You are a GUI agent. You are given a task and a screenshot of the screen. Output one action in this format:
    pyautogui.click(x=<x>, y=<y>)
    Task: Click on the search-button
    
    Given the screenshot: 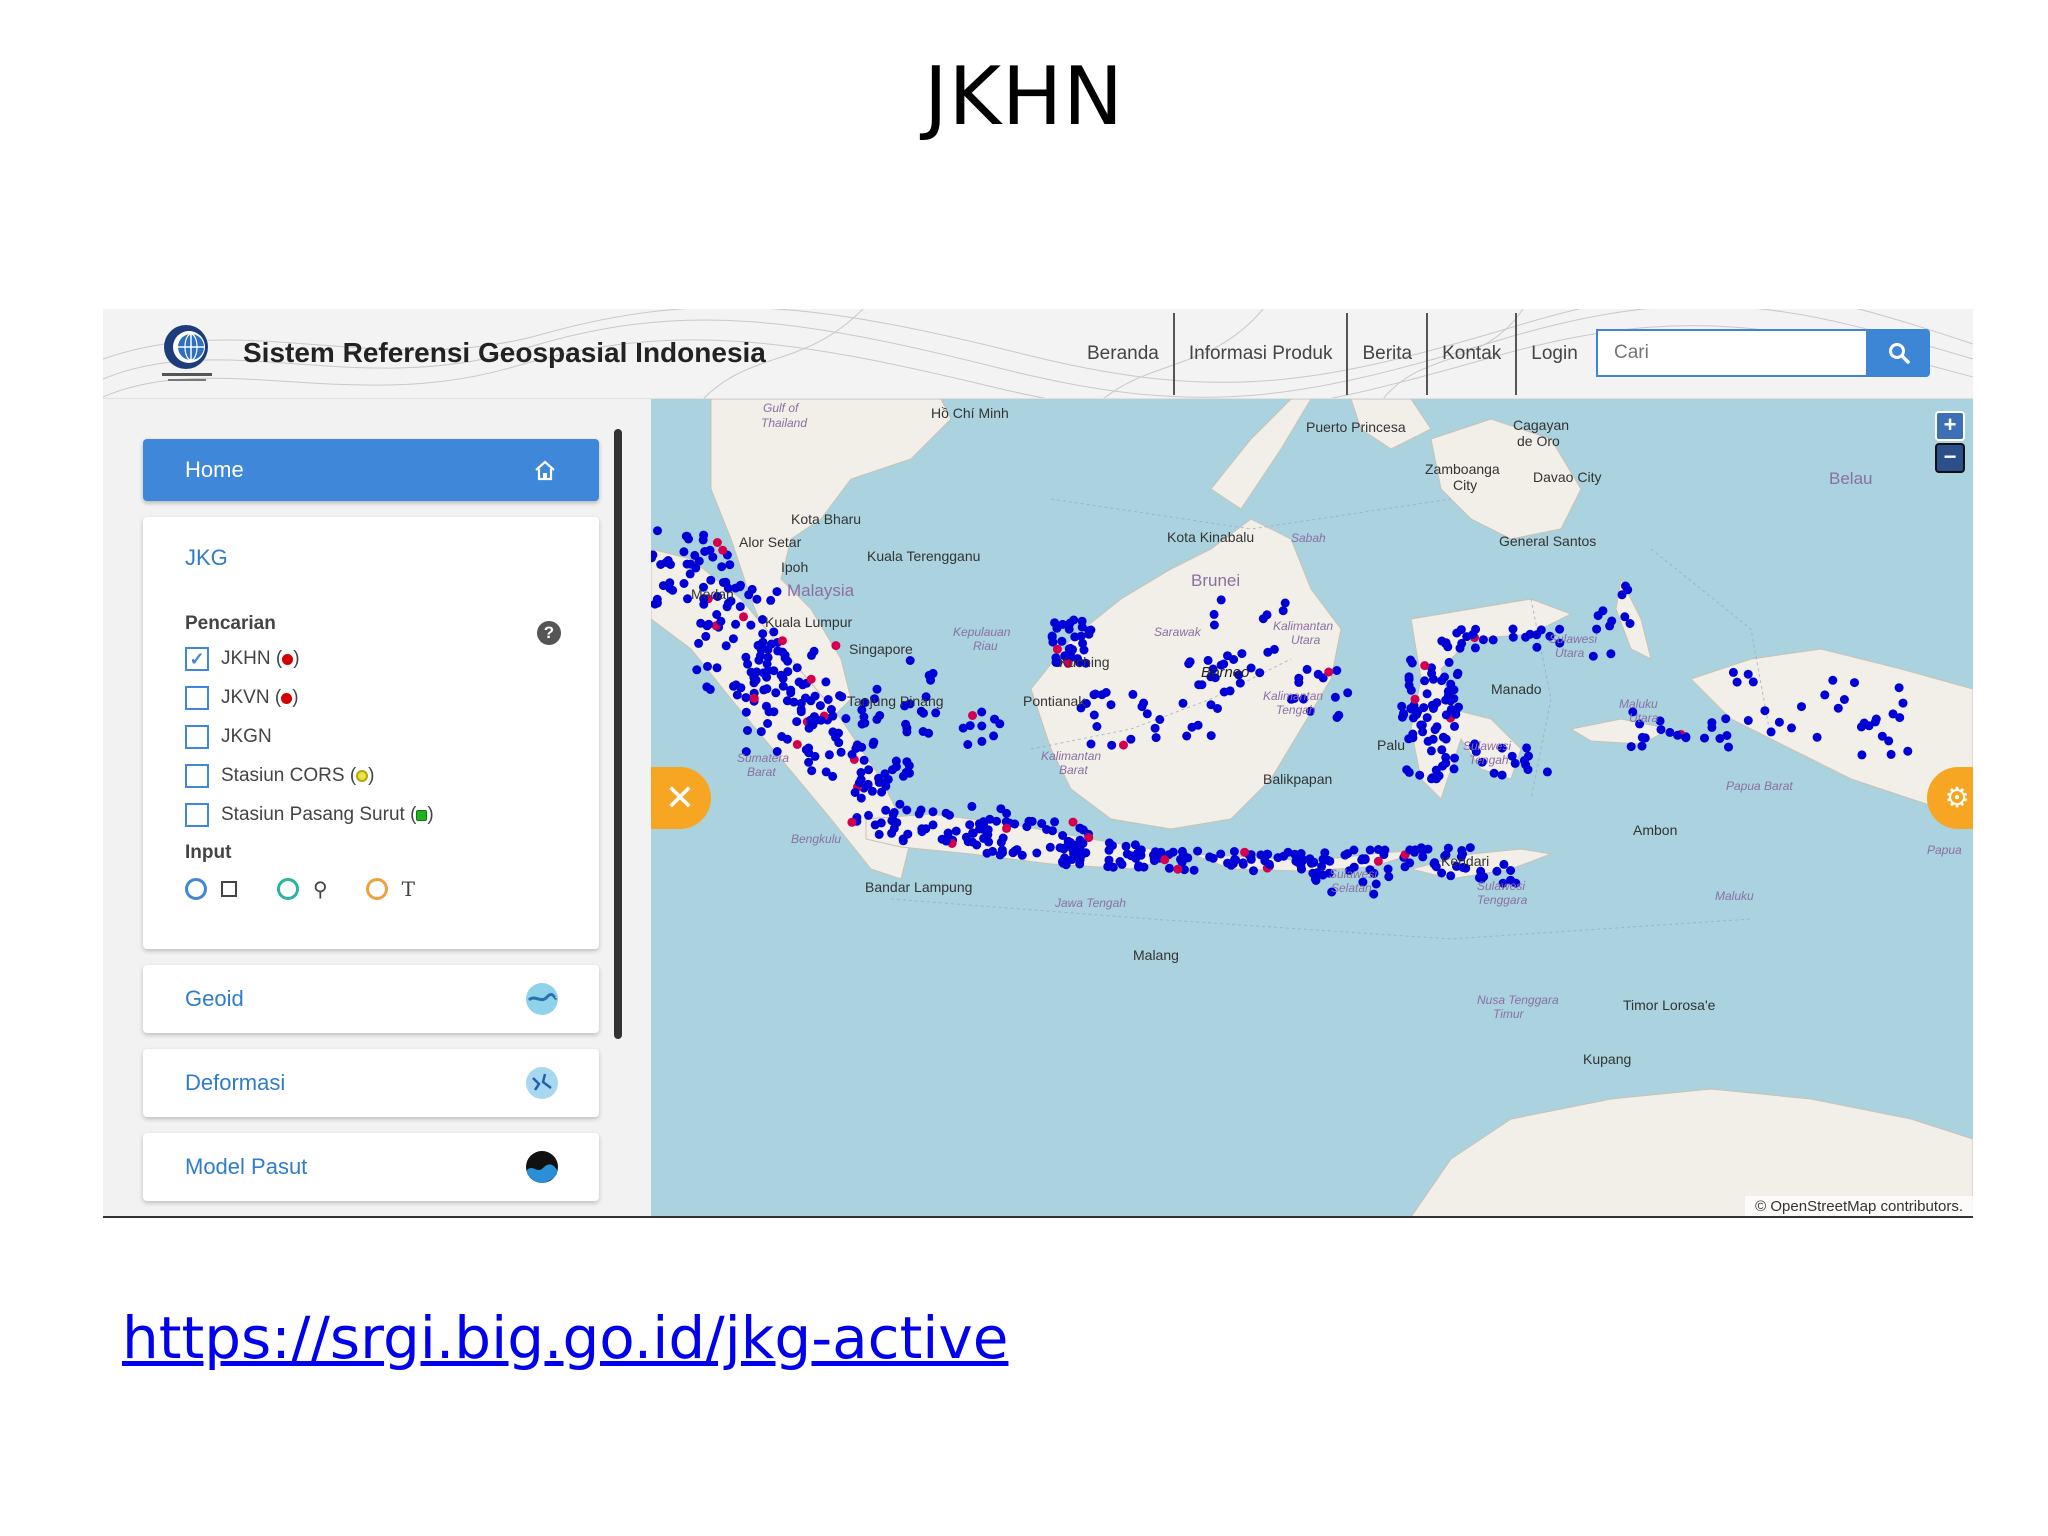 What is the action you would take?
    pyautogui.click(x=1899, y=353)
    